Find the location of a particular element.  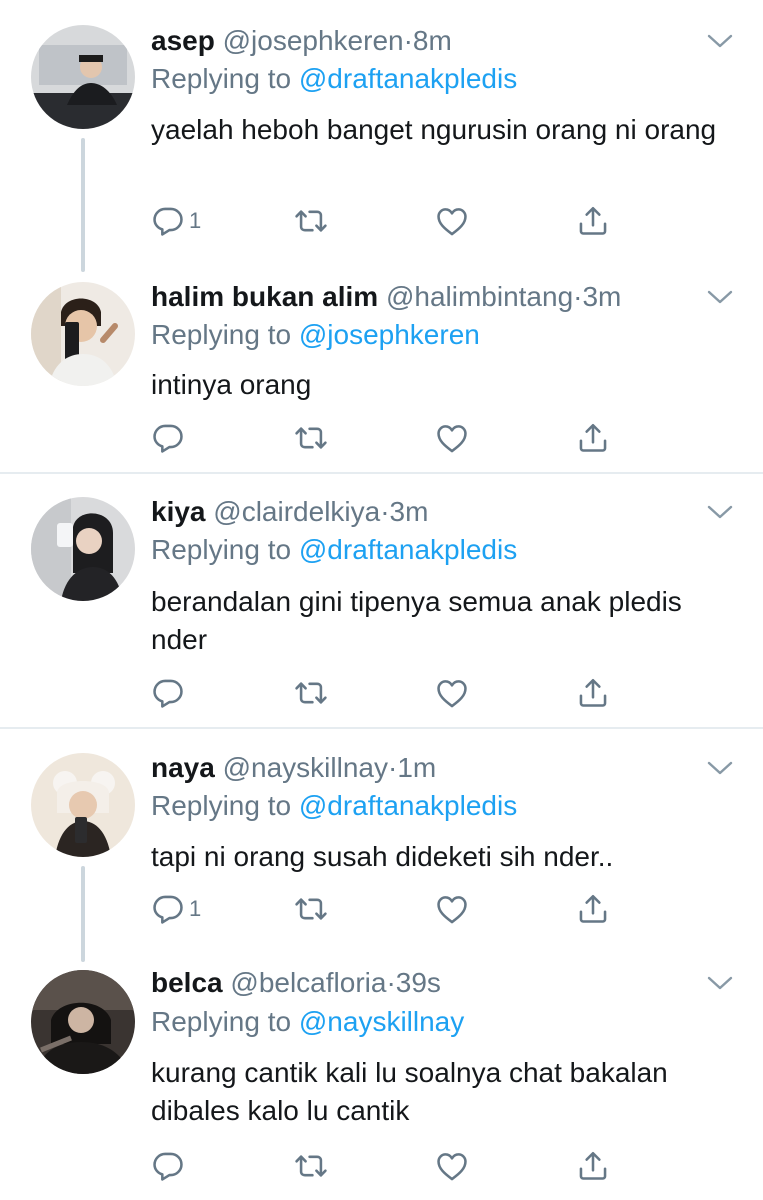

timestamp: 1m is located at coordinates (416, 767).